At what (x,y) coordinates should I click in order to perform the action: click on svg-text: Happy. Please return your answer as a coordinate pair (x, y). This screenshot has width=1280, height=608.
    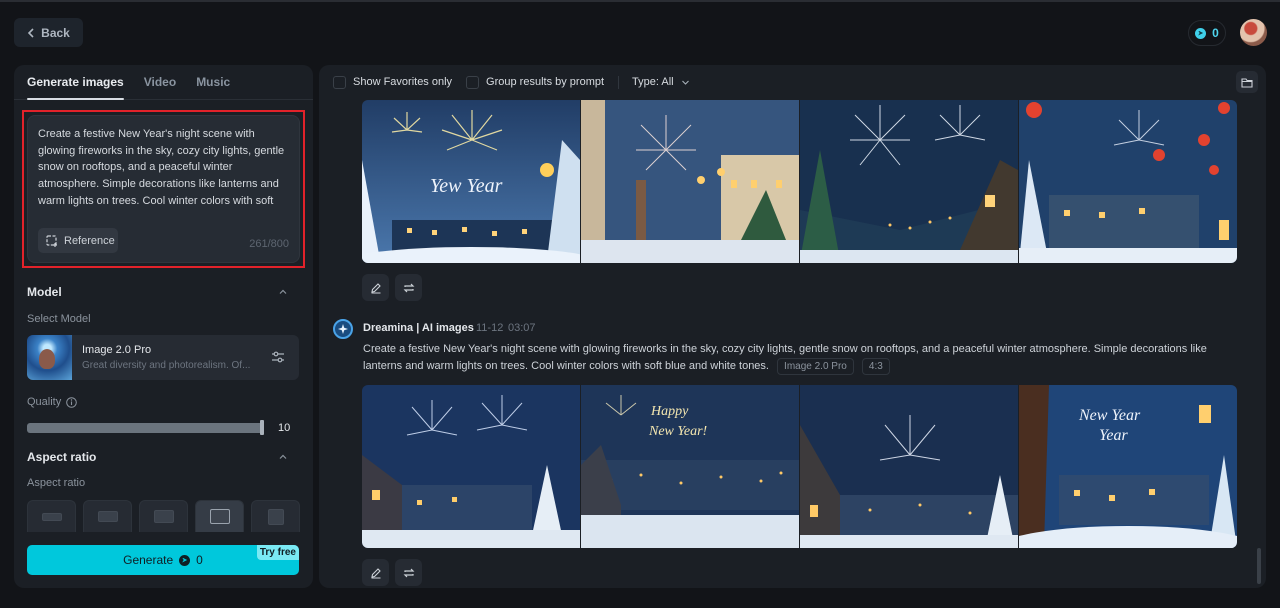
    Looking at the image, I should click on (669, 411).